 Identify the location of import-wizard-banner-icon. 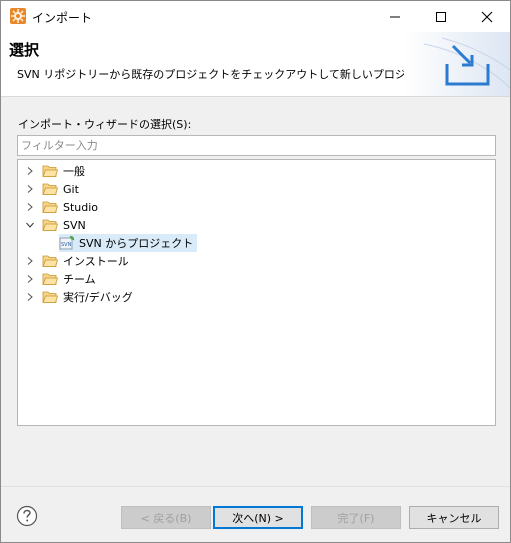
(457, 64).